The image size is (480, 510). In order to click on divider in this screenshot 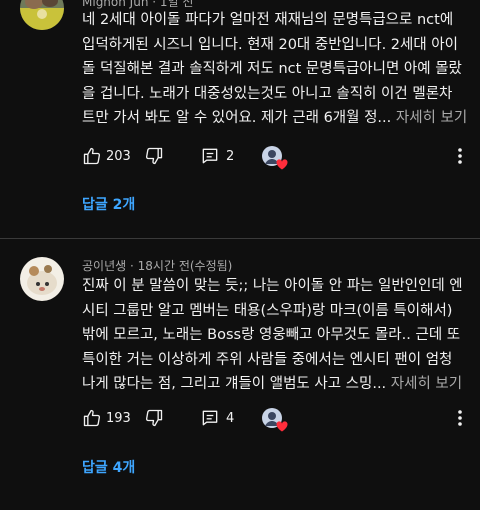, I will do `click(240, 238)`.